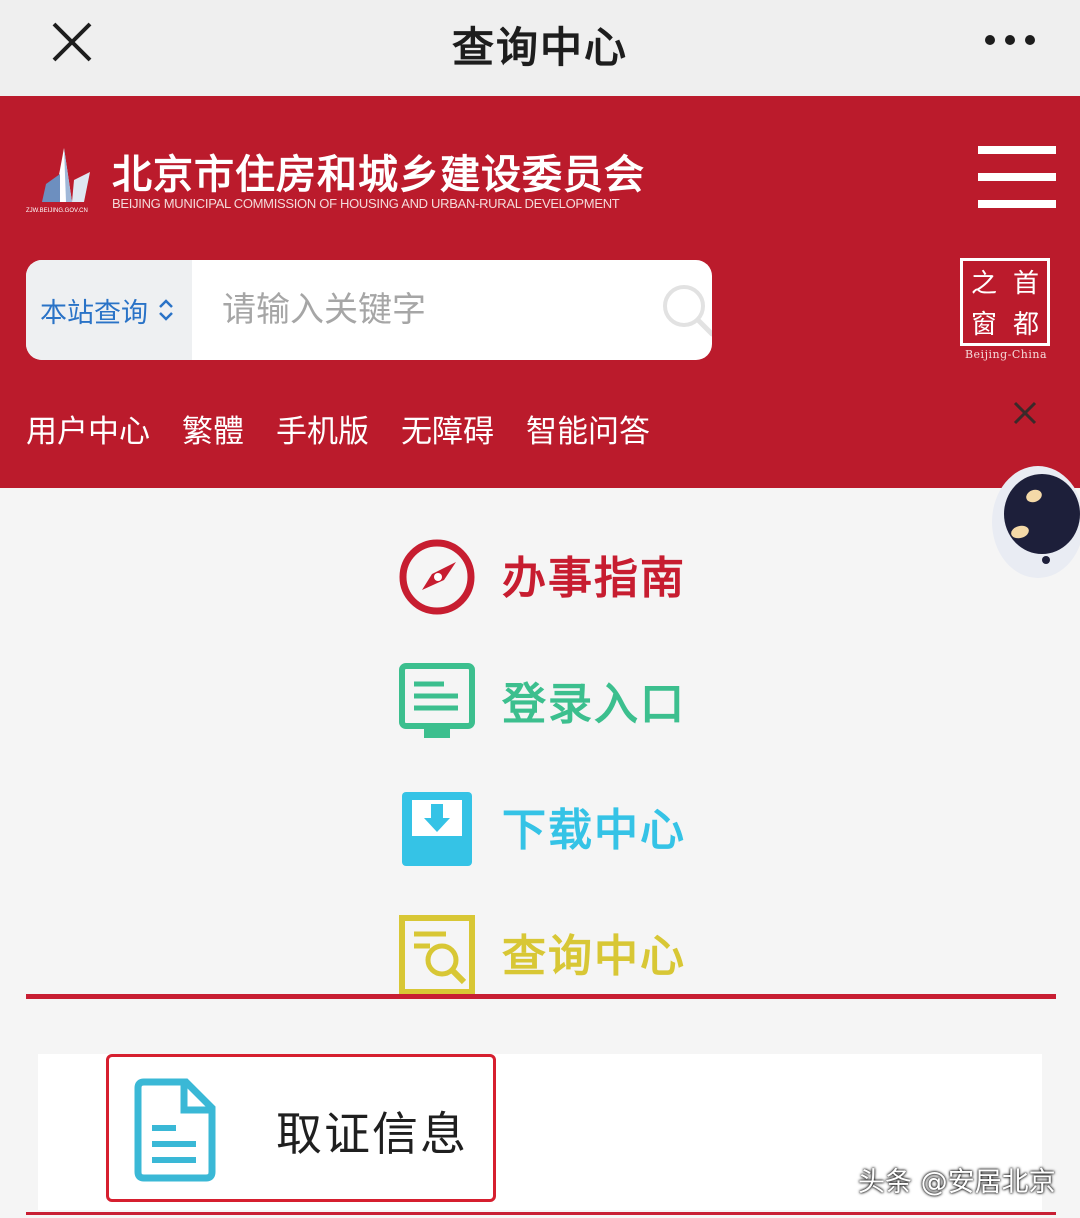  I want to click on seal-char: 窗, so click(983, 325).